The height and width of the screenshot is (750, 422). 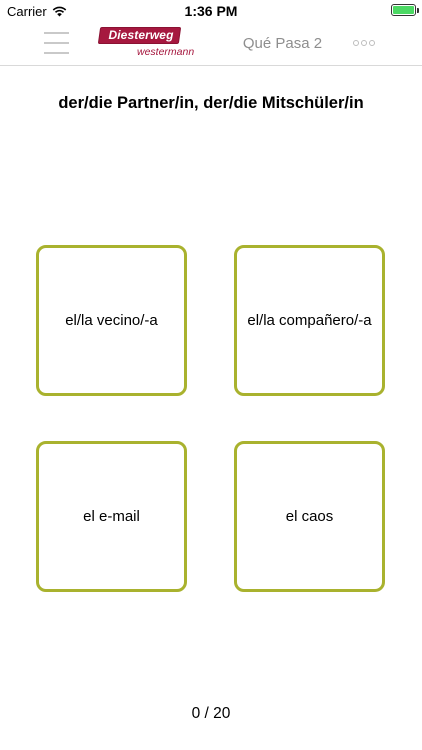 What do you see at coordinates (364, 43) in the screenshot?
I see `more-options-icon` at bounding box center [364, 43].